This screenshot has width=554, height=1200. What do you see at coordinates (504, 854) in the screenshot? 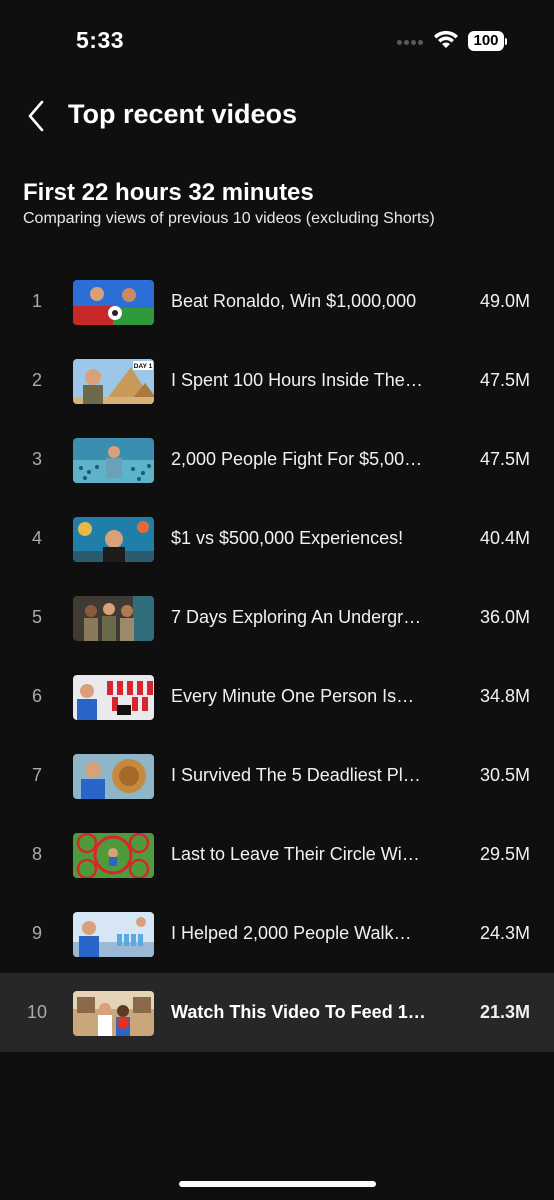
I see `video-views: 29.5M` at bounding box center [504, 854].